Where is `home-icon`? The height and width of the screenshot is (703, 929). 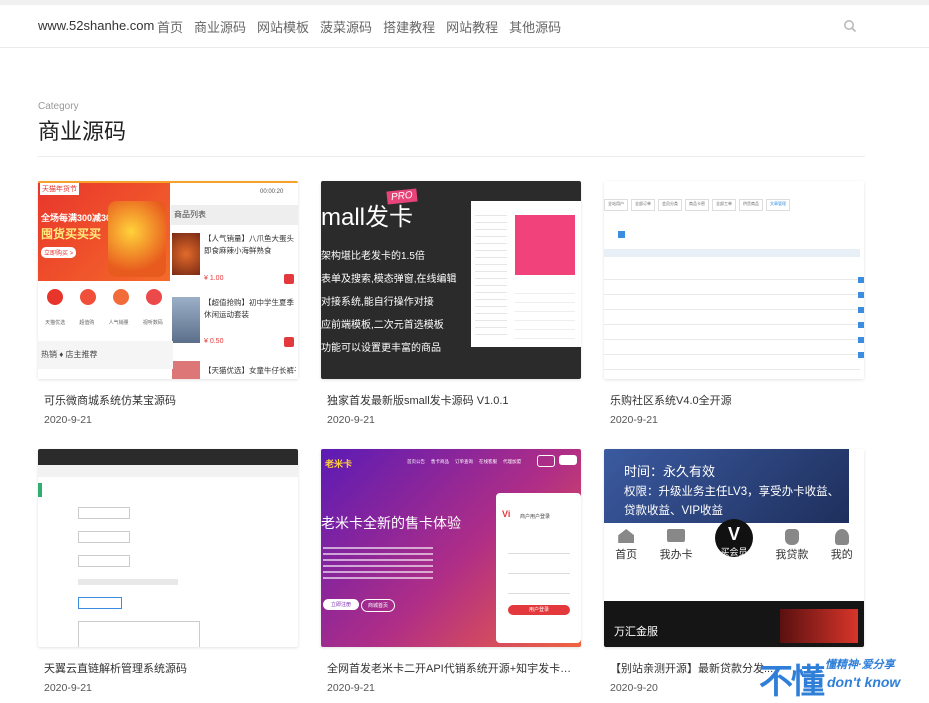 home-icon is located at coordinates (626, 536).